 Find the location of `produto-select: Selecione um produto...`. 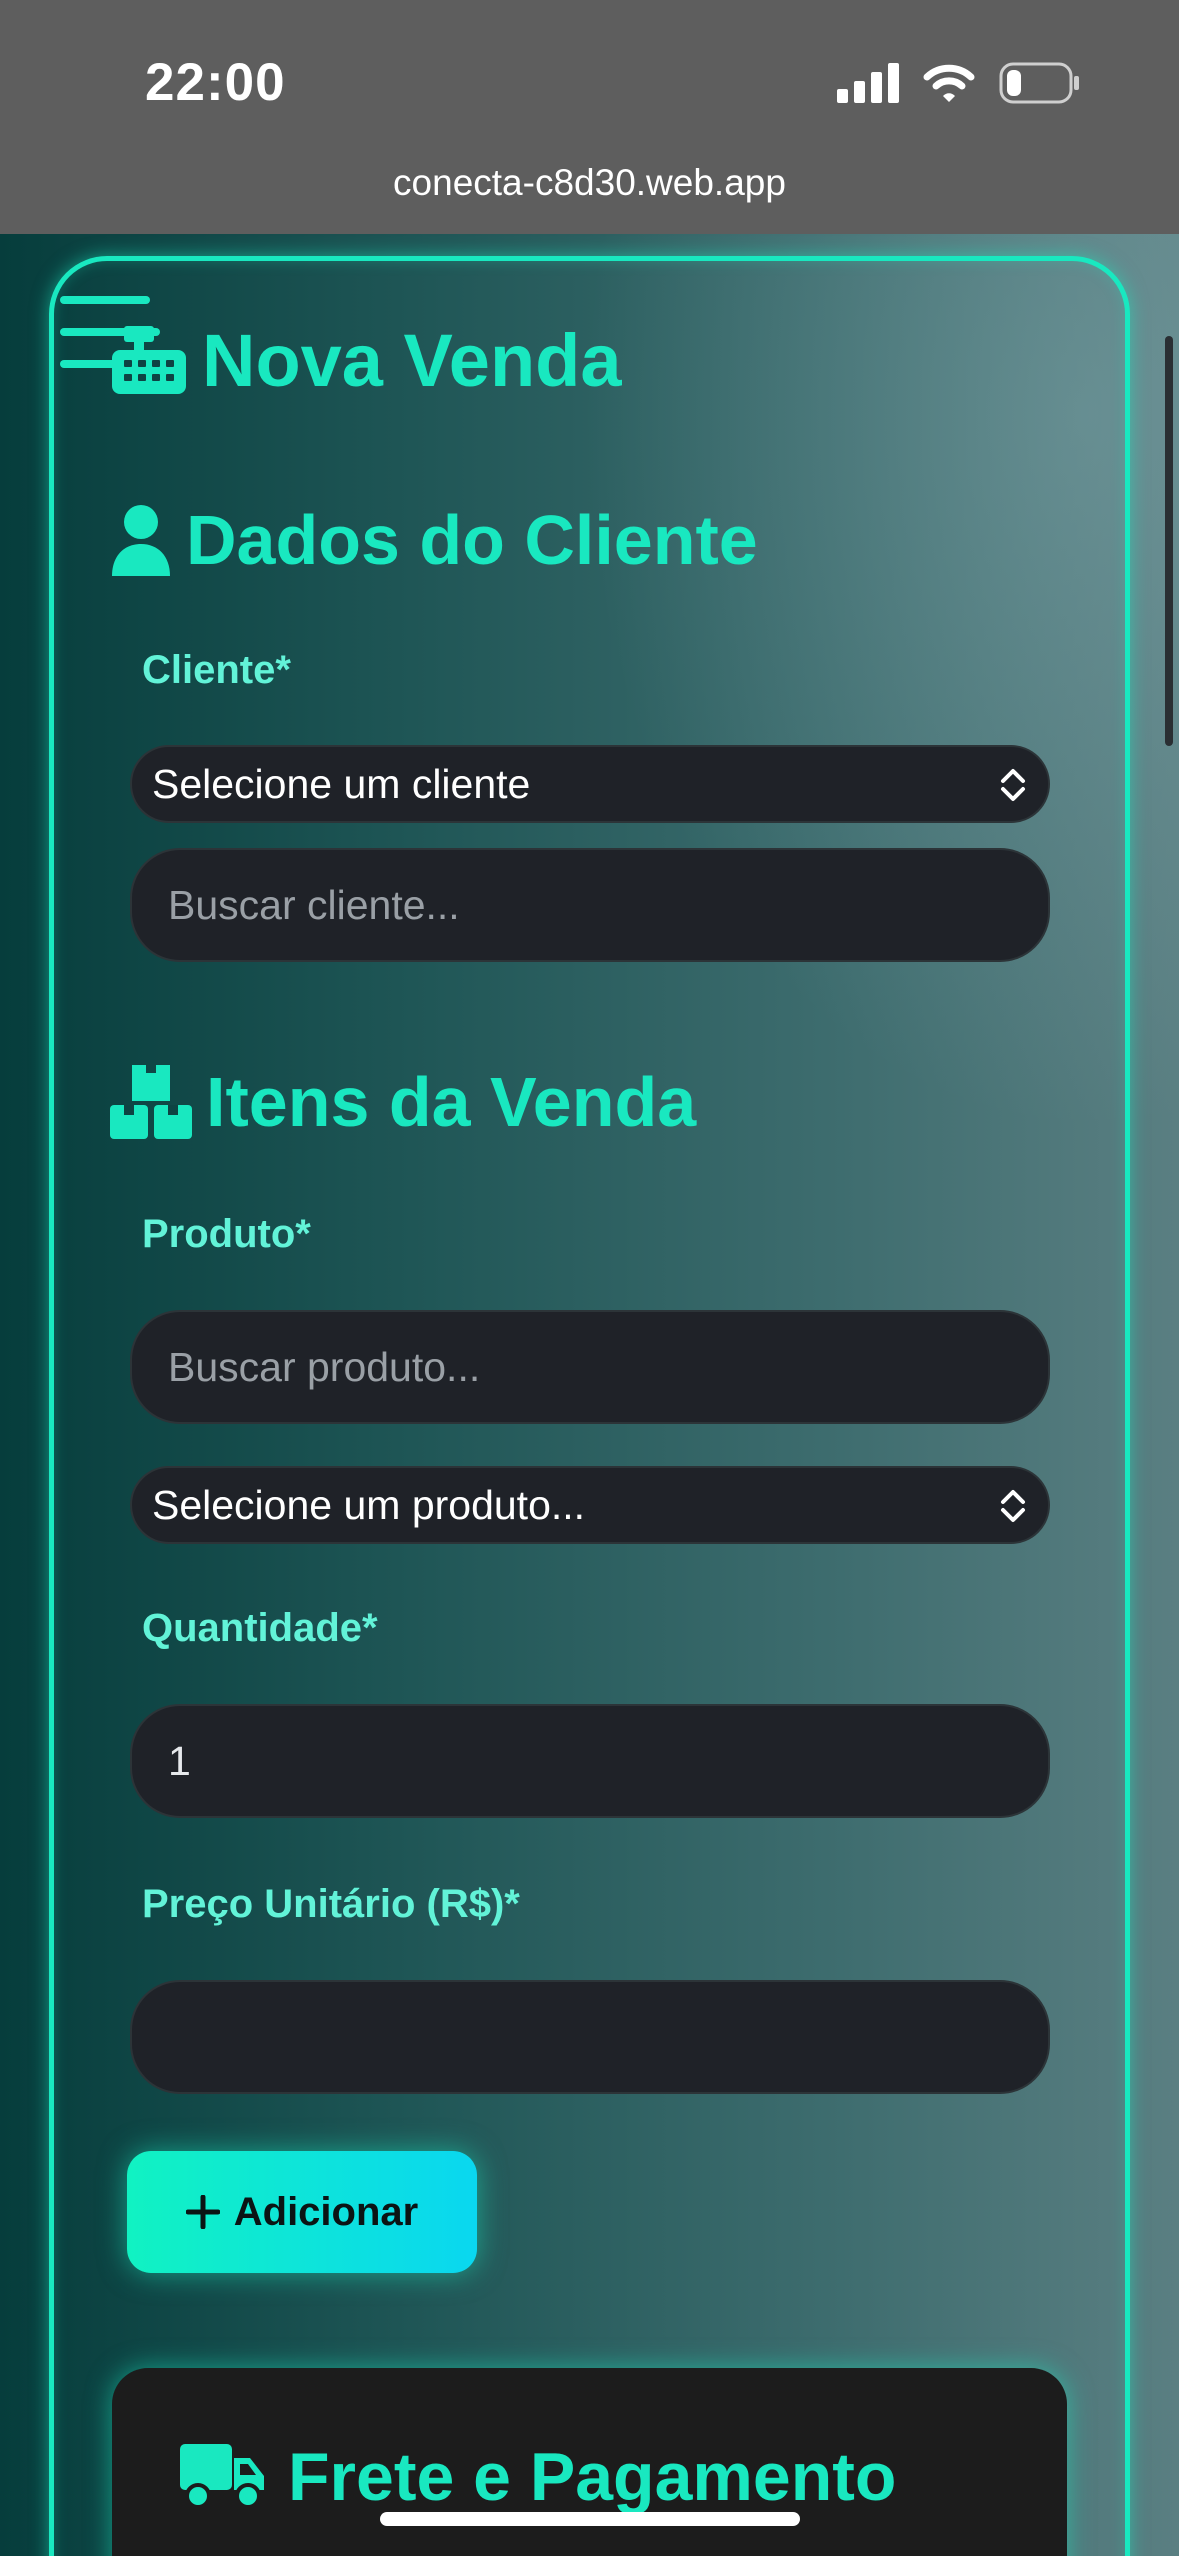

produto-select: Selecione um produto... is located at coordinates (590, 1505).